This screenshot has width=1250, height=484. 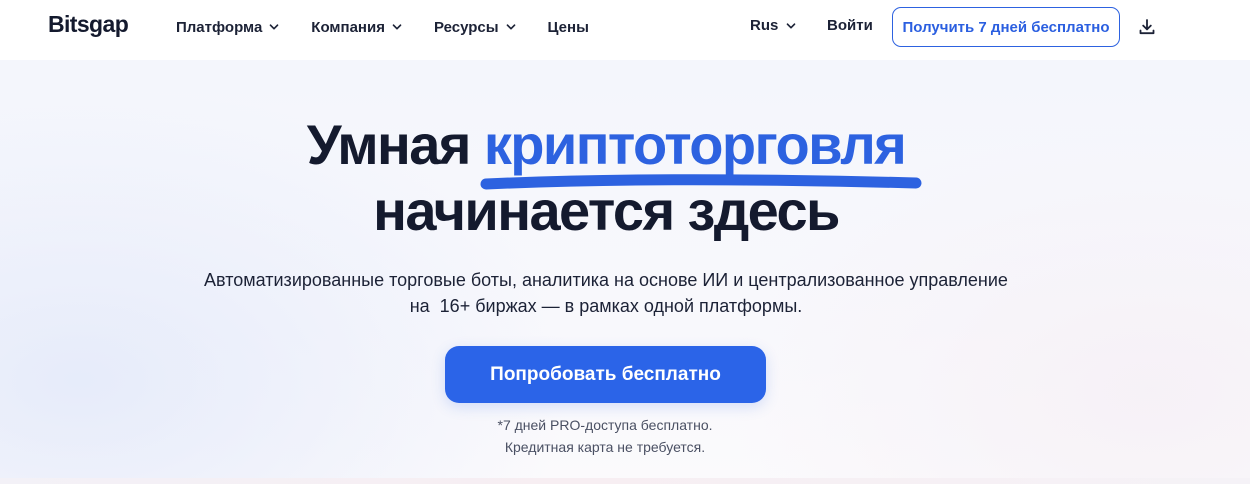 What do you see at coordinates (625, 481) in the screenshot?
I see `hero-background-bottom` at bounding box center [625, 481].